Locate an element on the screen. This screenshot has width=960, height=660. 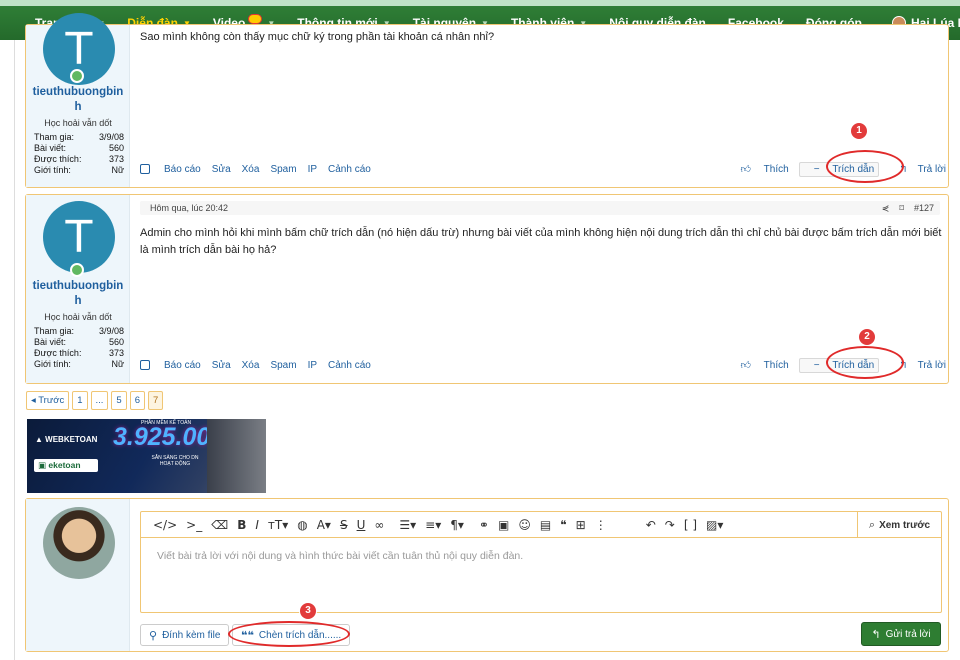
font-size-icon: тT▾ is located at coordinates (278, 525).